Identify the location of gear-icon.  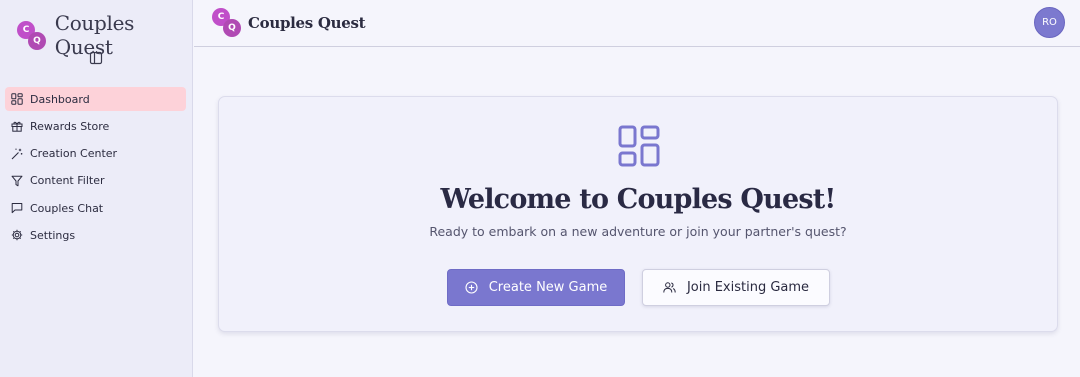
(17, 235).